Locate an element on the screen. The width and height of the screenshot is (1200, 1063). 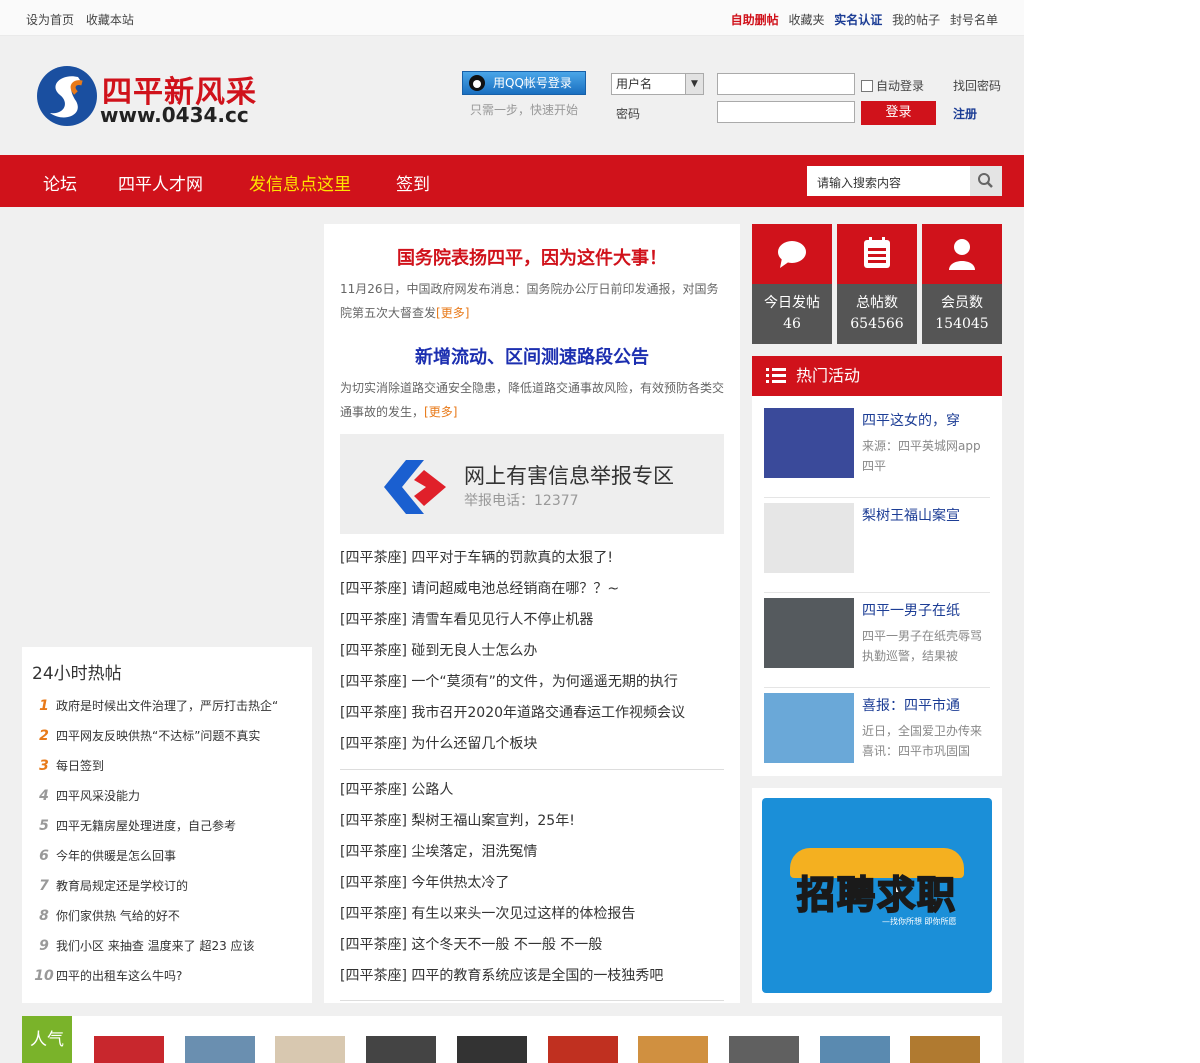
hot-post-title: 你们家供热 气给的好不 is located at coordinates (118, 916).